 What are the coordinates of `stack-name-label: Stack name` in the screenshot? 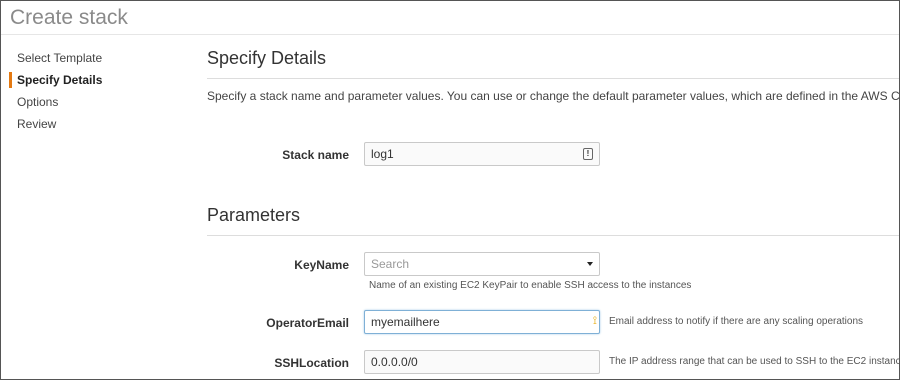 It's located at (315, 155).